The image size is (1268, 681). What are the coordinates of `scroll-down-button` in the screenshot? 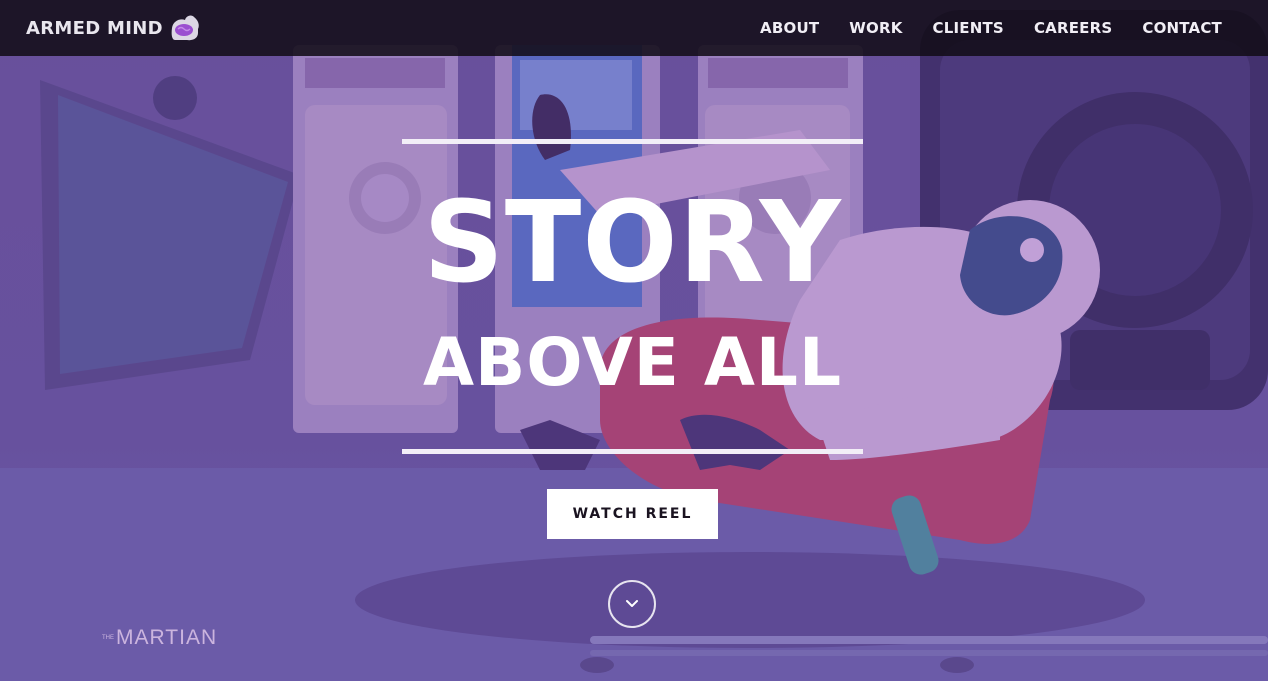 It's located at (632, 604).